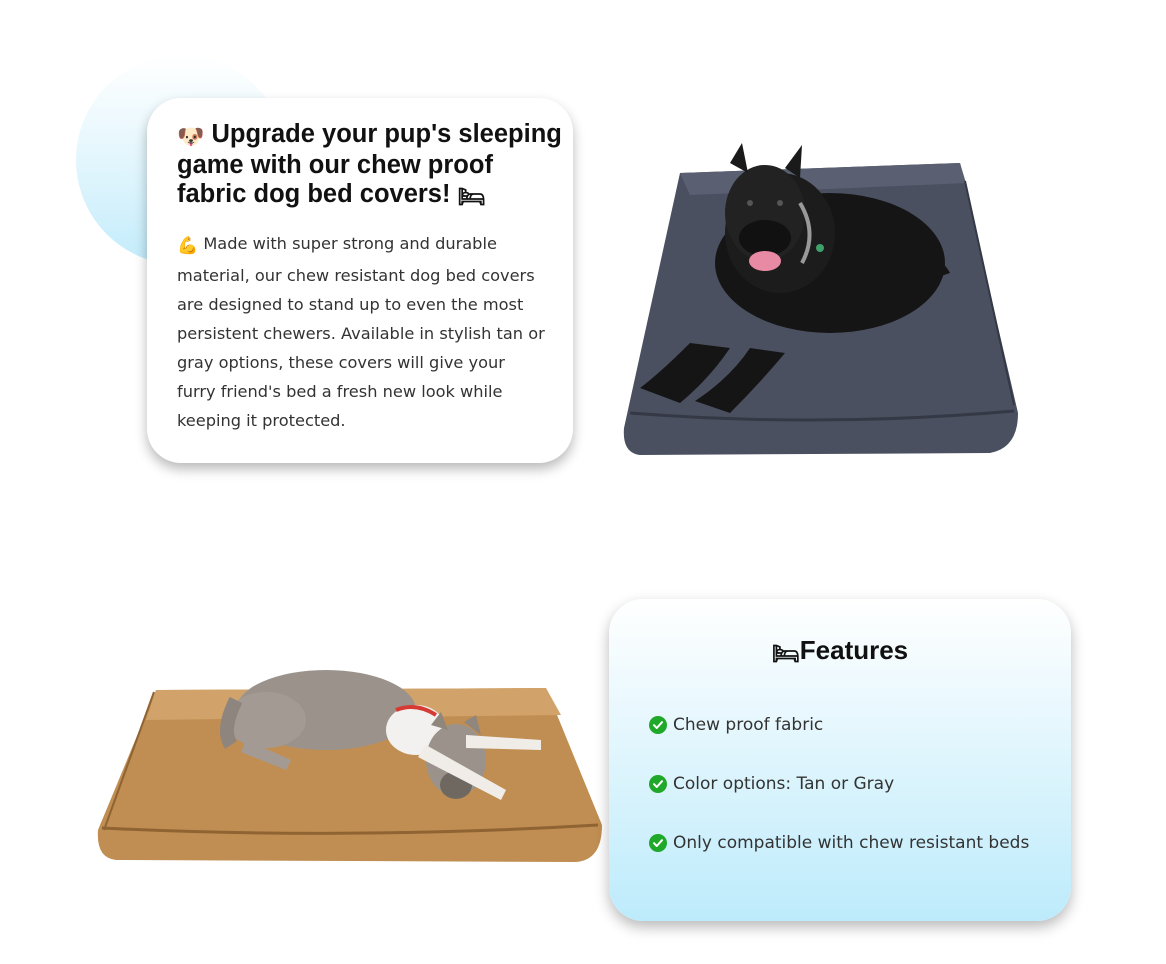 The height and width of the screenshot is (964, 1166). I want to click on gray-dog-on-tan-bed-image, so click(349, 766).